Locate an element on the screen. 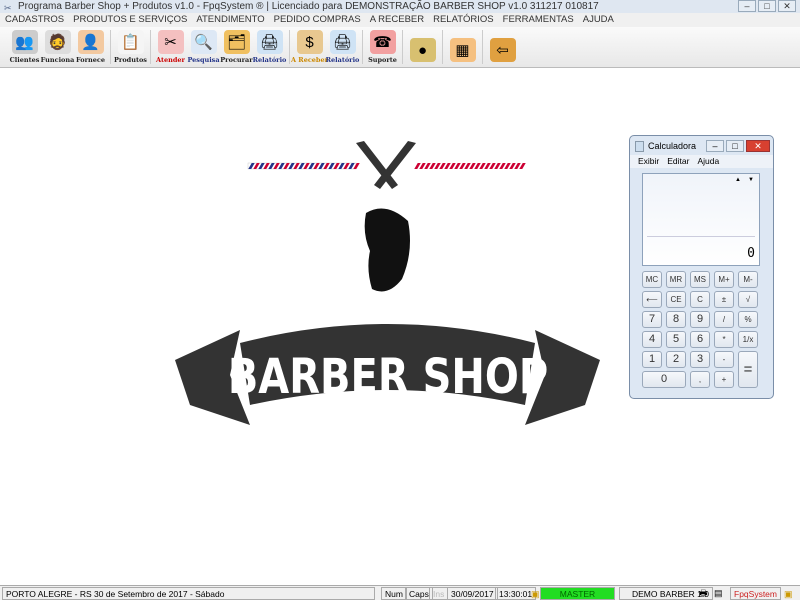 Image resolution: width=800 pixels, height=600 pixels. printer-icon: 🖶 is located at coordinates (703, 593).